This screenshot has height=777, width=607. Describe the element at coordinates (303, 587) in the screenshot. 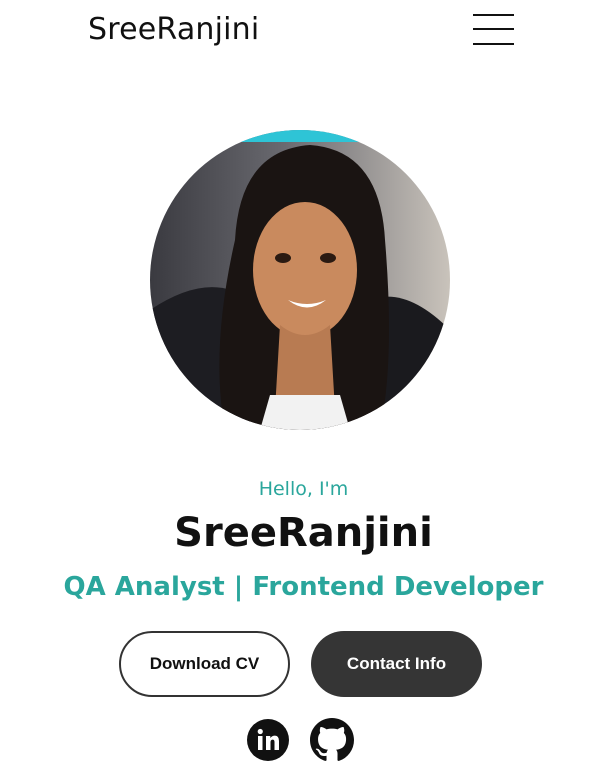

I see `hero-role: QA Analyst | Frontend Developer` at that location.